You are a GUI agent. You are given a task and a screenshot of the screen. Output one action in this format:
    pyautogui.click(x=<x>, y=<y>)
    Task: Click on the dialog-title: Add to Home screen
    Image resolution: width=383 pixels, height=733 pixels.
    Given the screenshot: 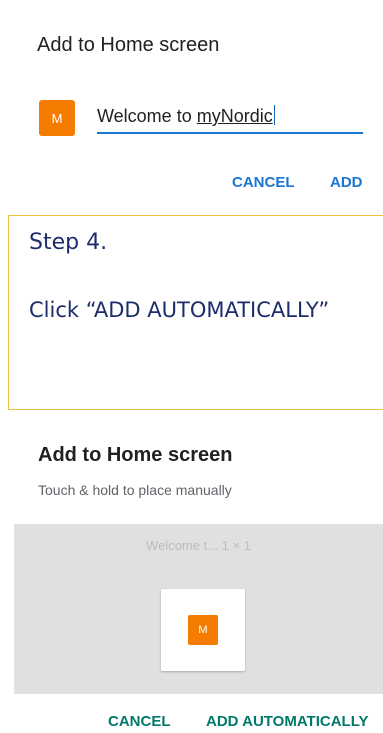 What is the action you would take?
    pyautogui.click(x=128, y=45)
    